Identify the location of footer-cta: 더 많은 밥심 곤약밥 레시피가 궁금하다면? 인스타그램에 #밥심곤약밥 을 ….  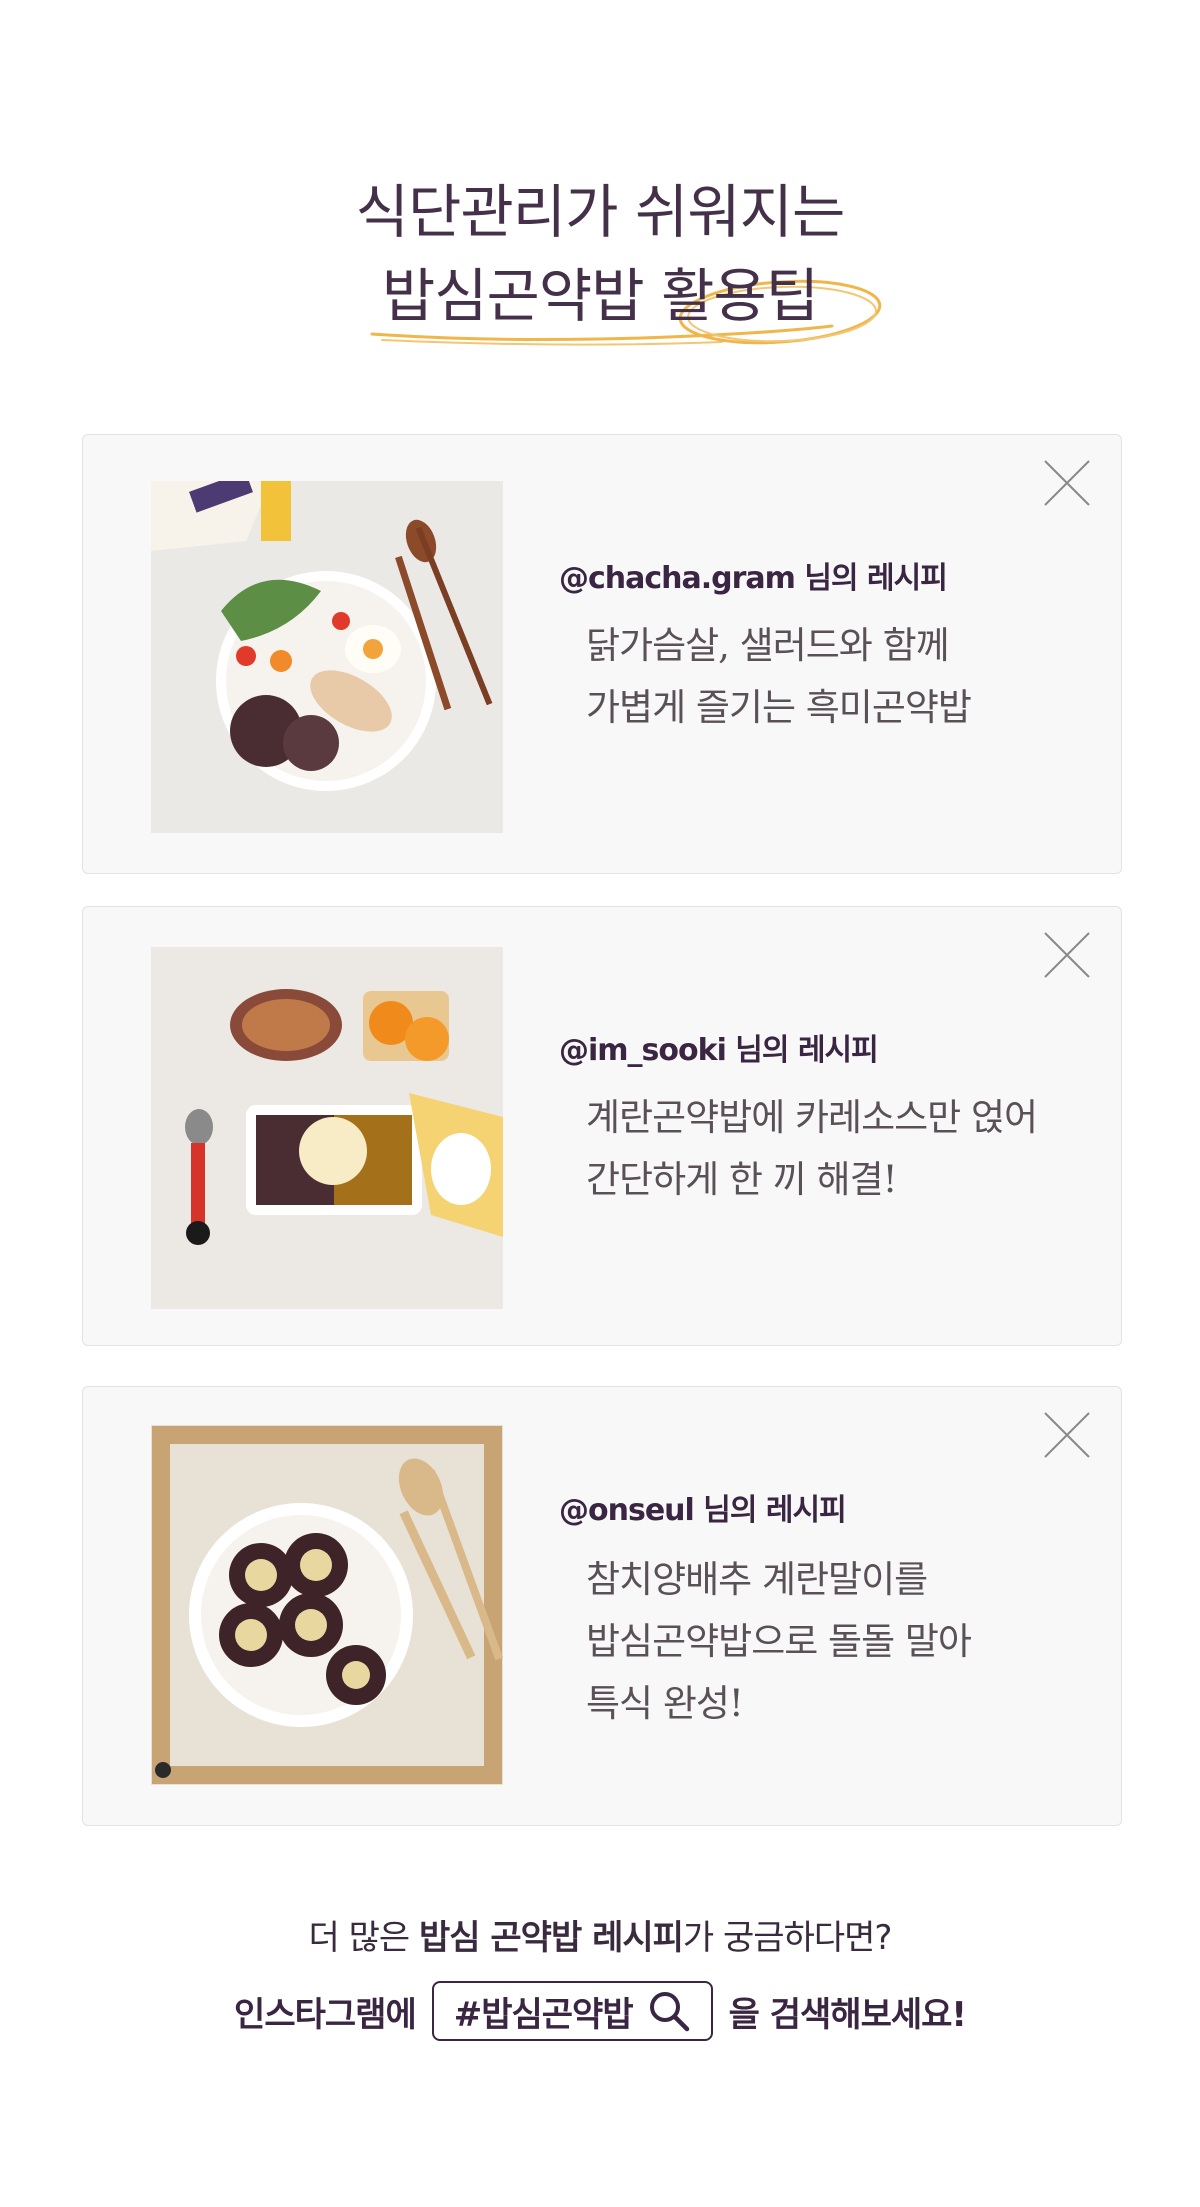
(600, 1975).